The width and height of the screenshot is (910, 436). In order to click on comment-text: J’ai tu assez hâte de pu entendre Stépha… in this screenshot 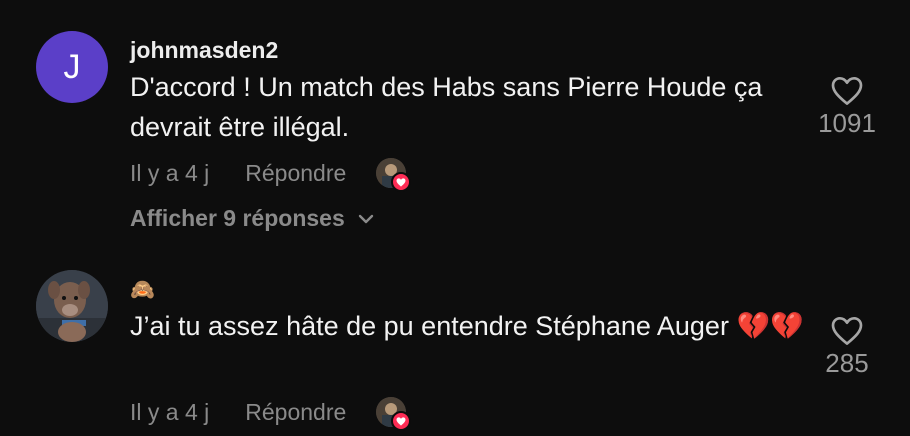, I will do `click(467, 326)`.